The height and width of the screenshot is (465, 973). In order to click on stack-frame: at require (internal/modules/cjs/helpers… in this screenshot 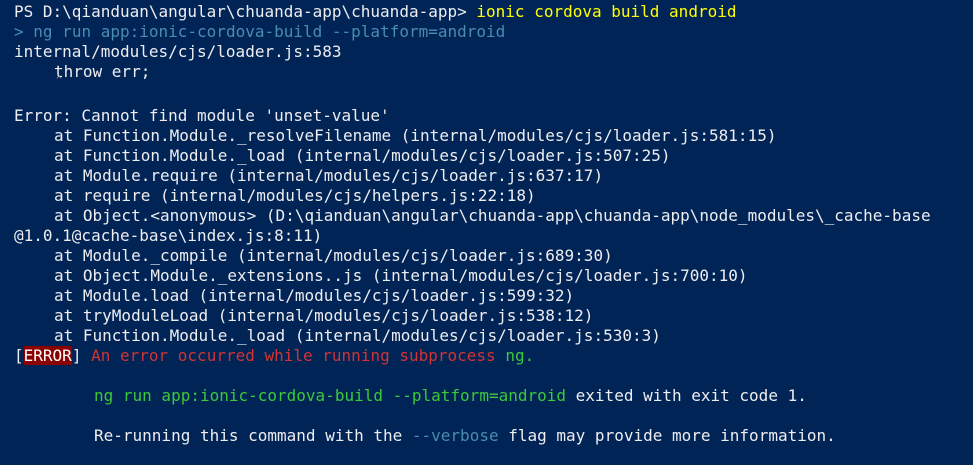, I will do `click(295, 195)`.